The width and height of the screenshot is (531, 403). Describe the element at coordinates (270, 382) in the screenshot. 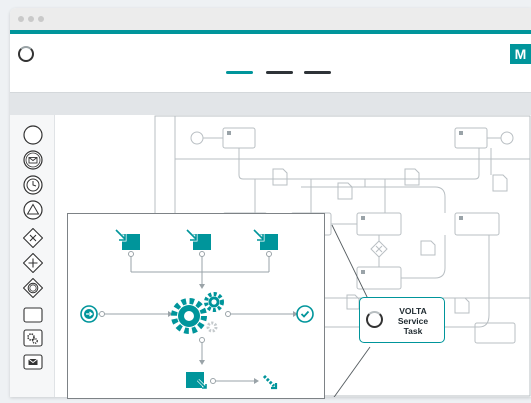

I see `send-arrow-icon` at that location.